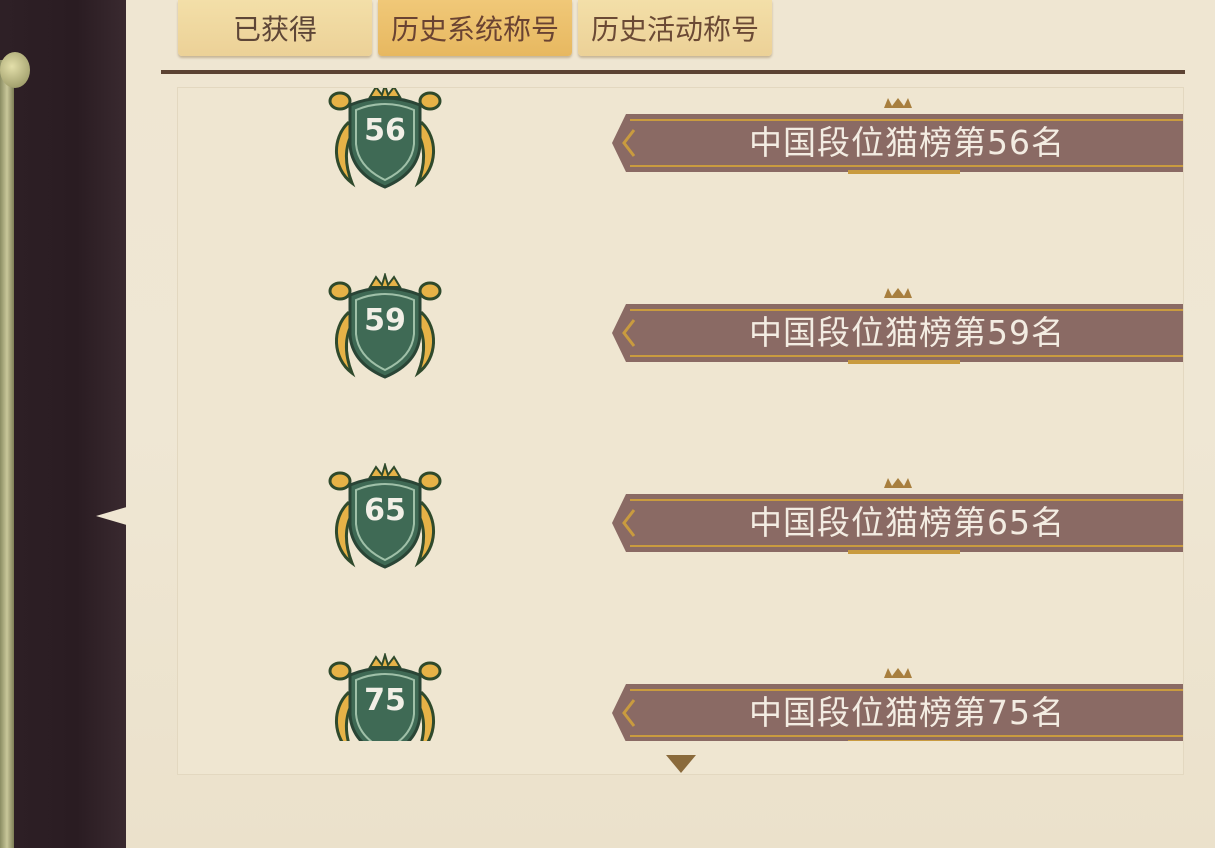 Image resolution: width=1215 pixels, height=848 pixels. I want to click on title-ribbon: 中国段位猫榜第56名, so click(897, 134).